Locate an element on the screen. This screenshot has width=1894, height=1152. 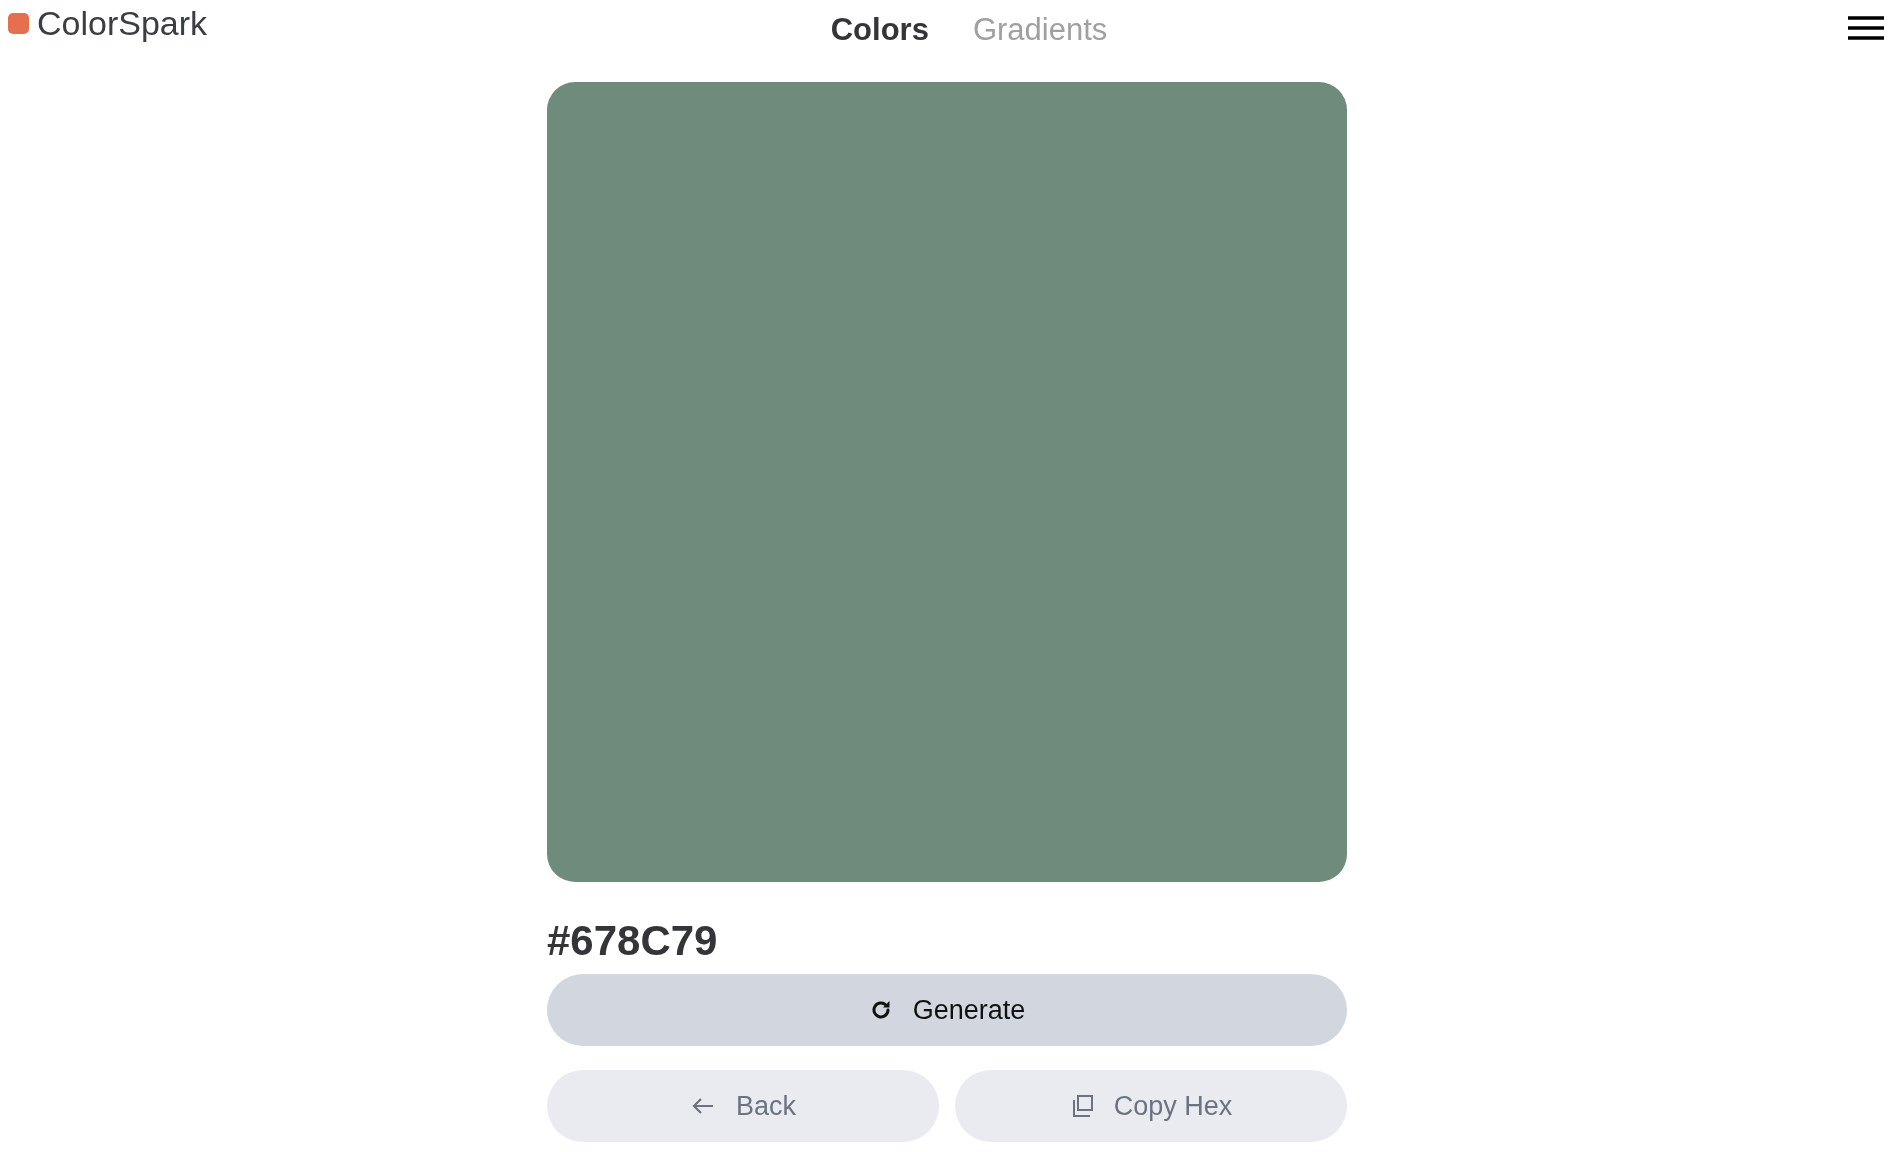
hex-code: #678C79 is located at coordinates (633, 941).